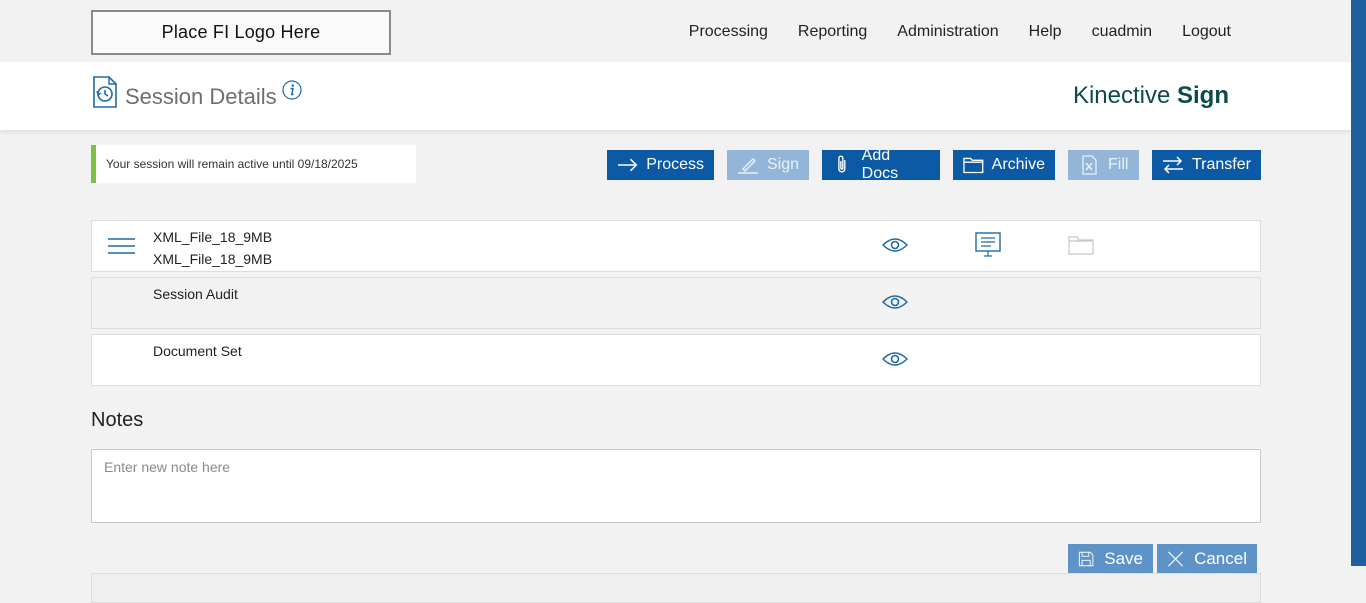 Image resolution: width=1366 pixels, height=603 pixels. Describe the element at coordinates (292, 90) in the screenshot. I see `info-icon` at that location.